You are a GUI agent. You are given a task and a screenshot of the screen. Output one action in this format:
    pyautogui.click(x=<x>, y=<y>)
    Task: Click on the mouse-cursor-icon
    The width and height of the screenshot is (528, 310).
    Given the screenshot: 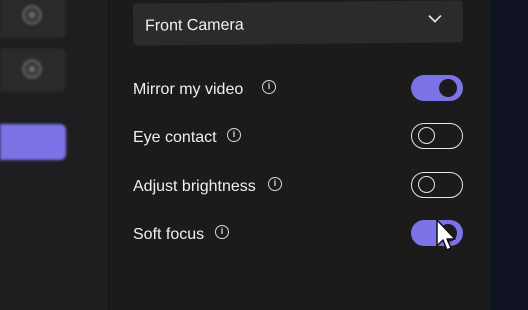 What is the action you would take?
    pyautogui.click(x=446, y=235)
    